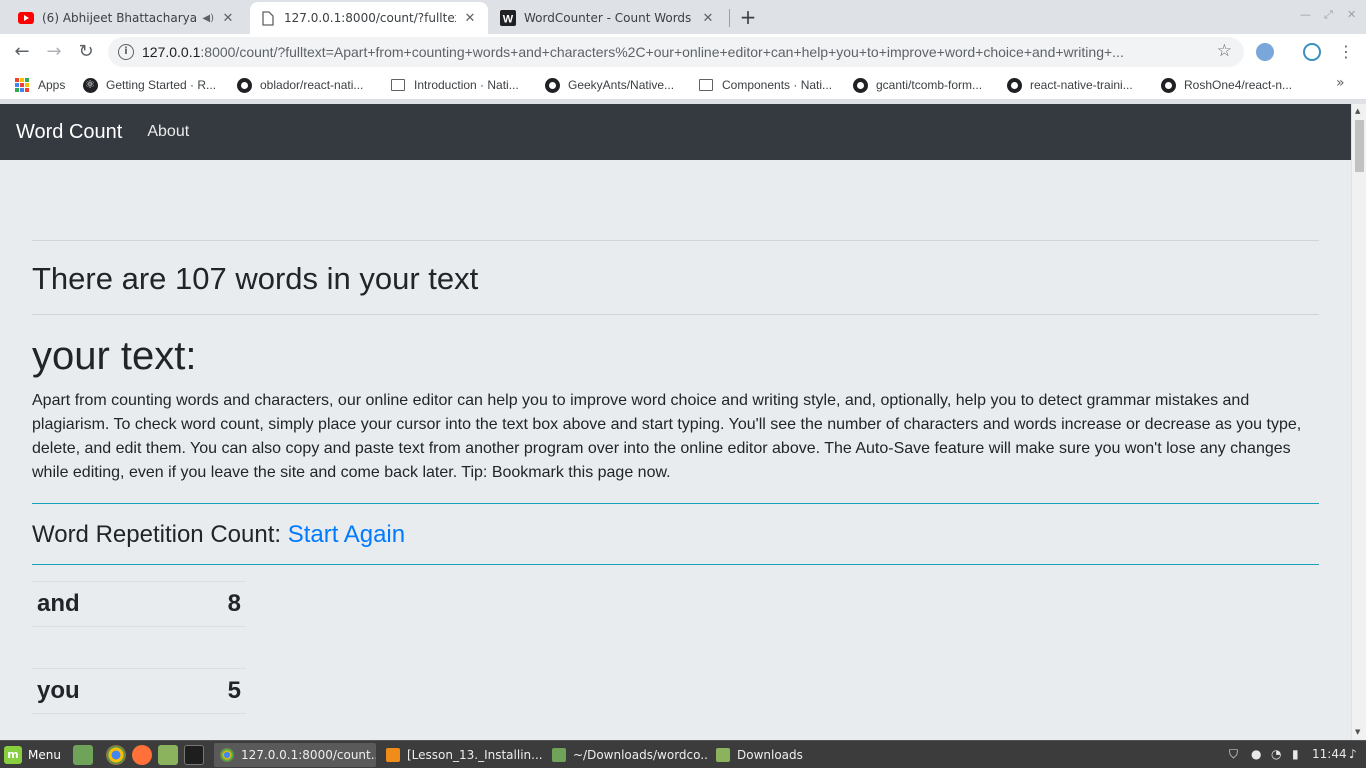 The height and width of the screenshot is (768, 1366). I want to click on taskbar-window-downloads: Downloads, so click(791, 755).